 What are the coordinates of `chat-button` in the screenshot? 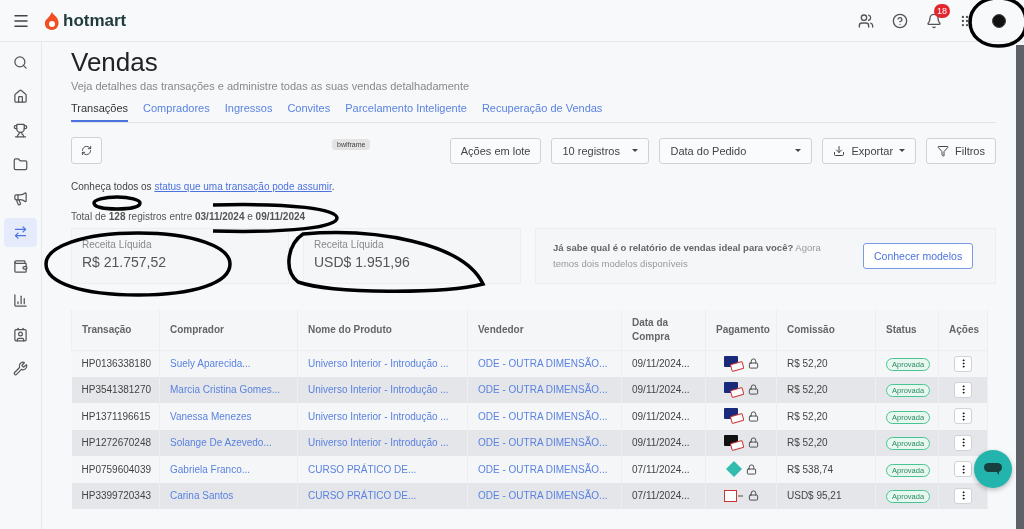 It's located at (993, 469).